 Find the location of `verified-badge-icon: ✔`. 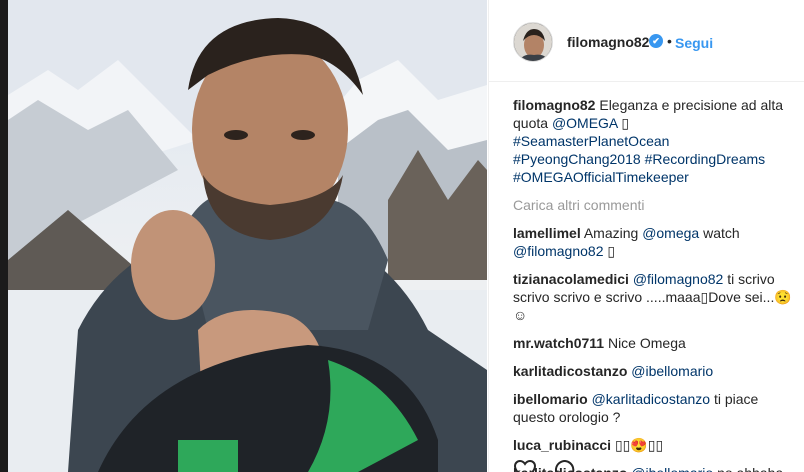

verified-badge-icon: ✔ is located at coordinates (656, 41).